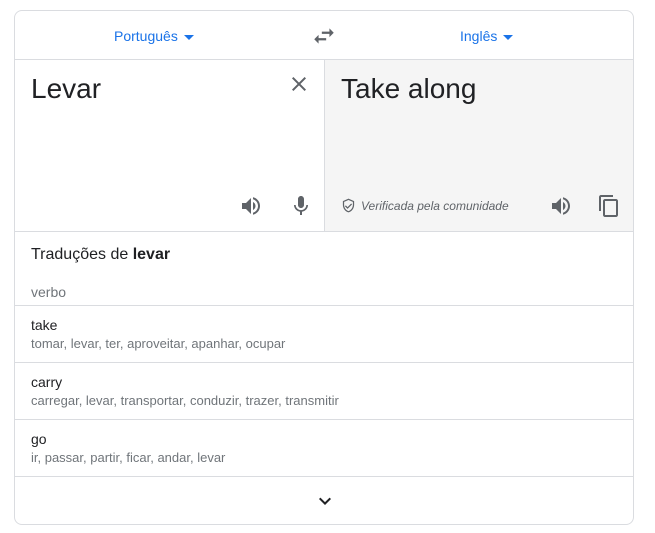 The width and height of the screenshot is (655, 533). I want to click on translations-heading-prefix: Traduções de, so click(80, 254).